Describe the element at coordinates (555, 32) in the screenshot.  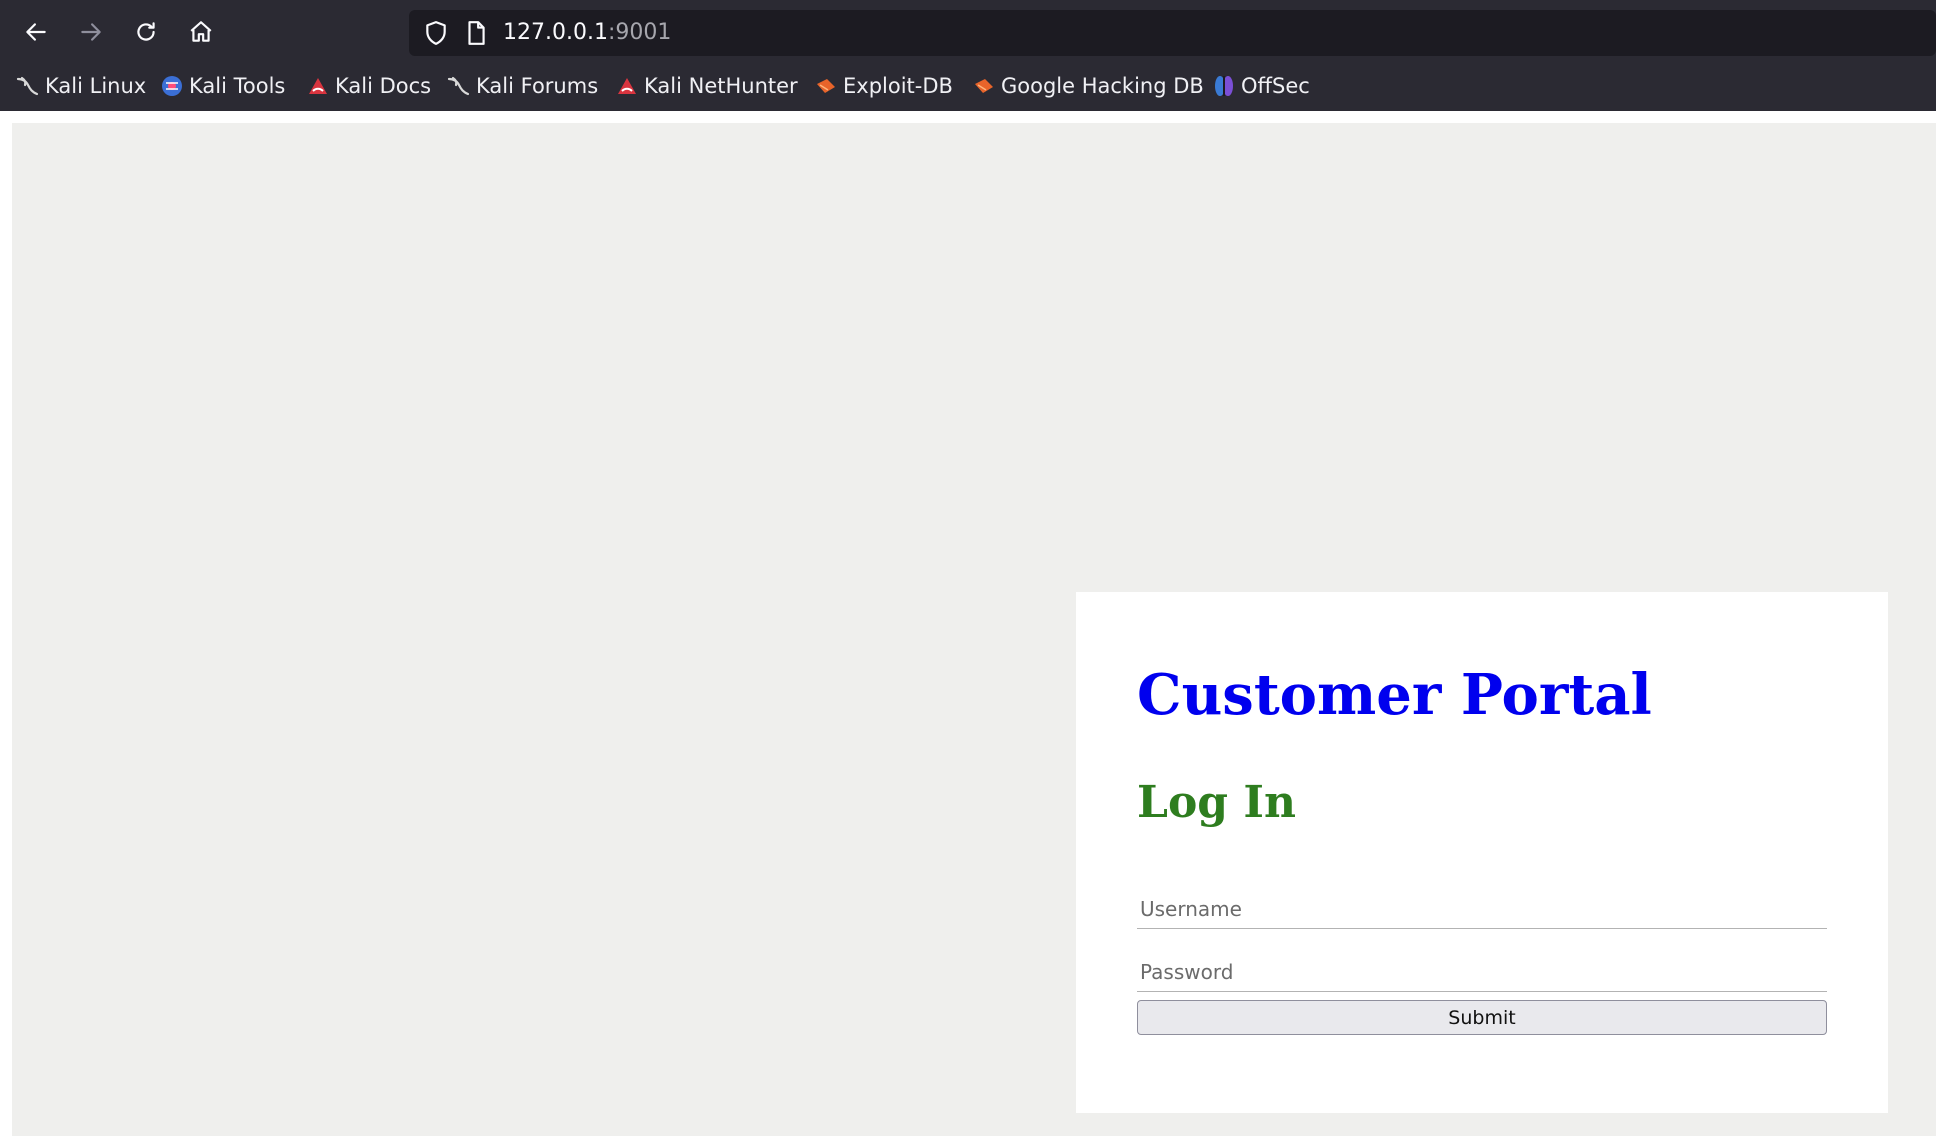
I see `url-host: 127.0.0.1` at that location.